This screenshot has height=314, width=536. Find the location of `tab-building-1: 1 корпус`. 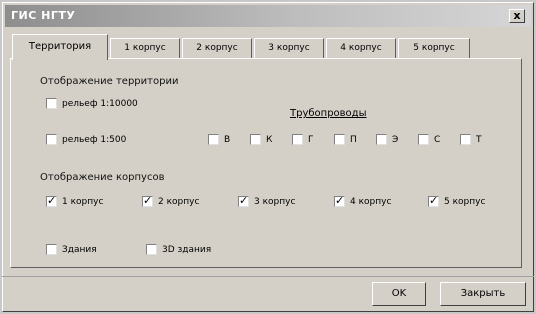

tab-building-1: 1 корпус is located at coordinates (145, 48).